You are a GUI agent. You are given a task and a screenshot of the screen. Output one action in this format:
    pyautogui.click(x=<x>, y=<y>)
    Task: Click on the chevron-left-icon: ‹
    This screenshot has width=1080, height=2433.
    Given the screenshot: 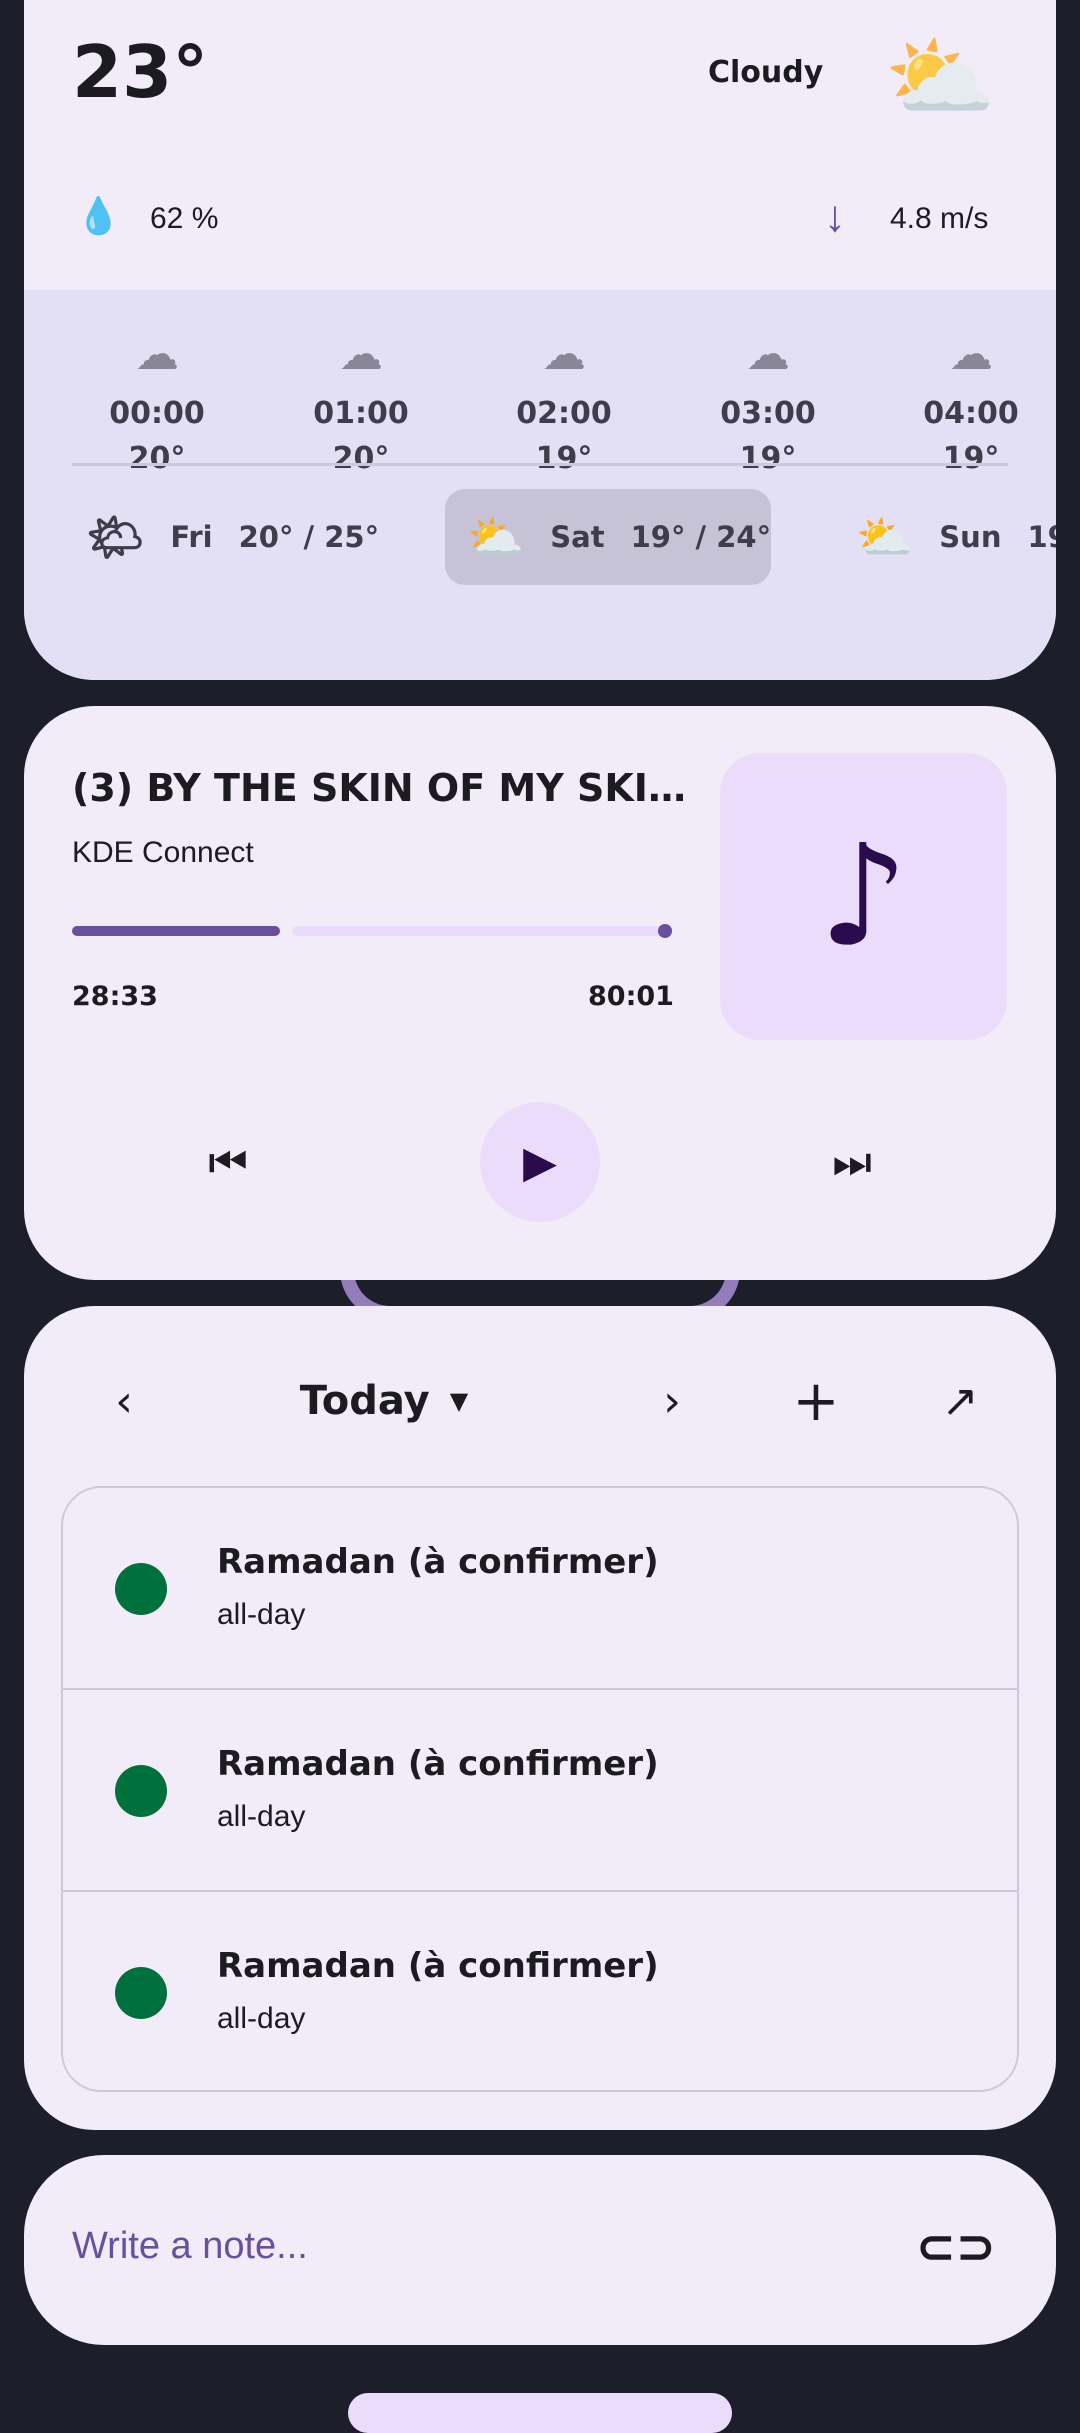 What is the action you would take?
    pyautogui.click(x=124, y=1401)
    